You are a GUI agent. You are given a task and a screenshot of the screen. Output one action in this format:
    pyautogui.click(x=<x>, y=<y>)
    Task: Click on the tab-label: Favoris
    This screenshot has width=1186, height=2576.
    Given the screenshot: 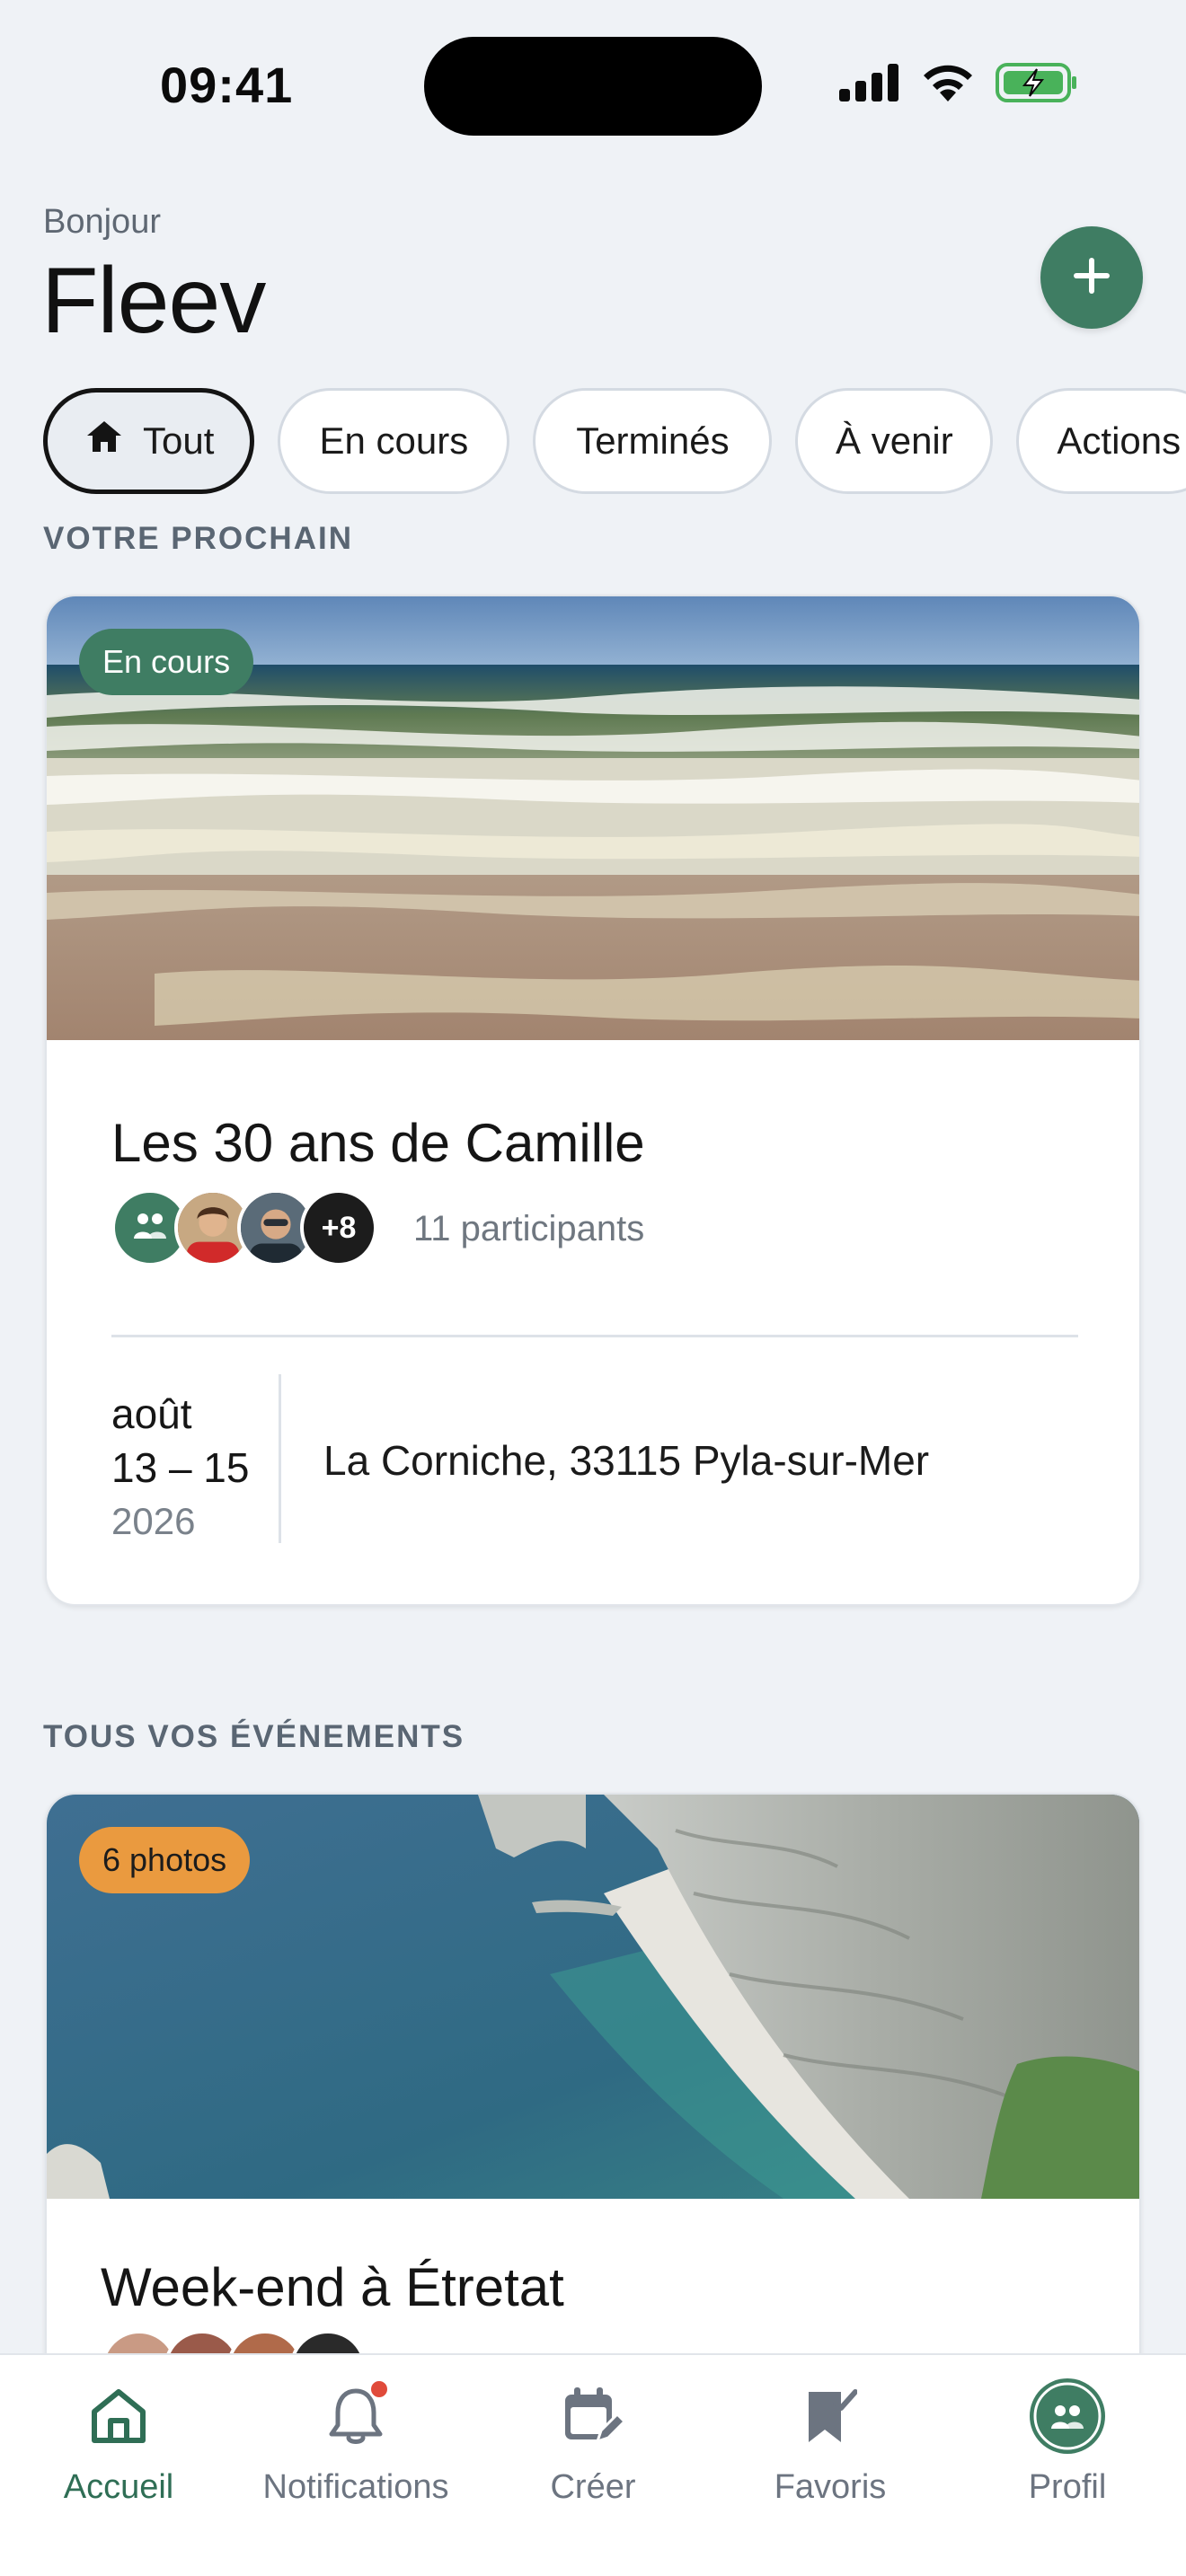 What is the action you would take?
    pyautogui.click(x=830, y=2487)
    